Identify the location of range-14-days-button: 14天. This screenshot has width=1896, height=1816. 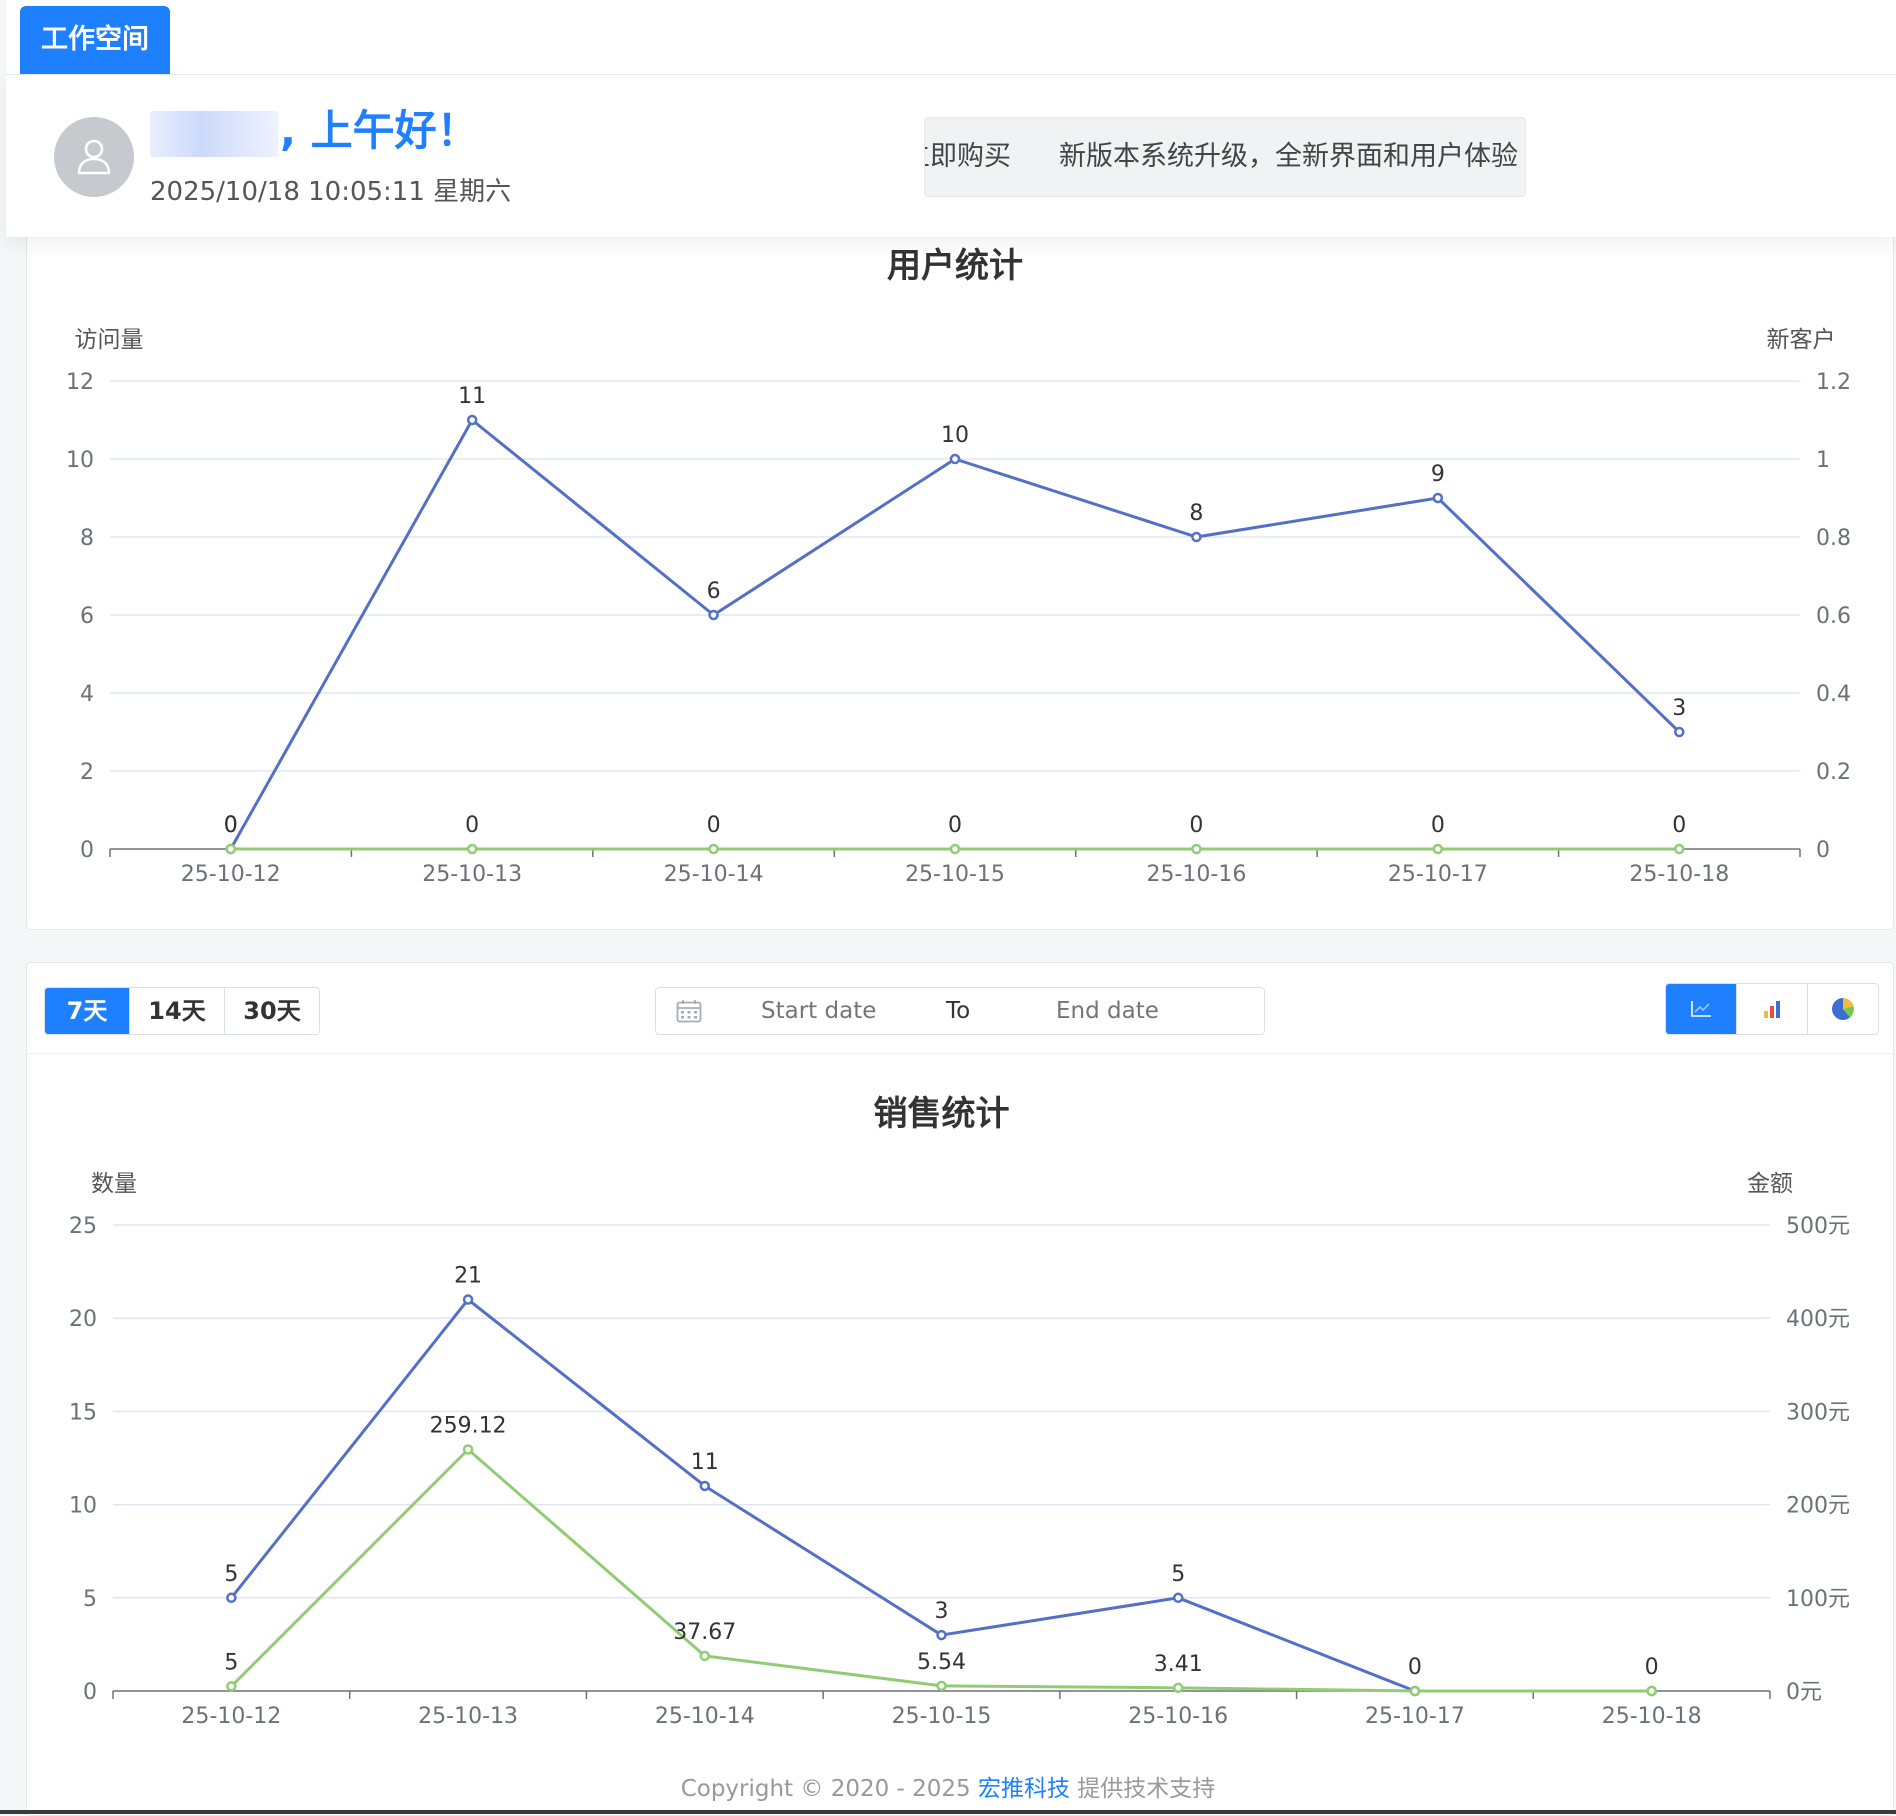
(177, 1011).